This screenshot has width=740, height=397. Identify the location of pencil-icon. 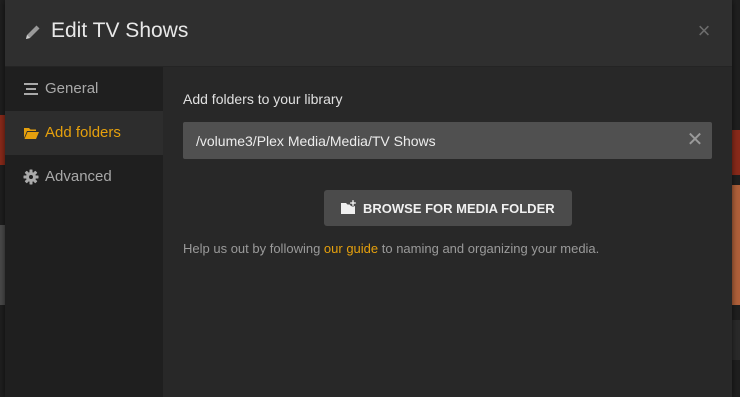
(33, 32).